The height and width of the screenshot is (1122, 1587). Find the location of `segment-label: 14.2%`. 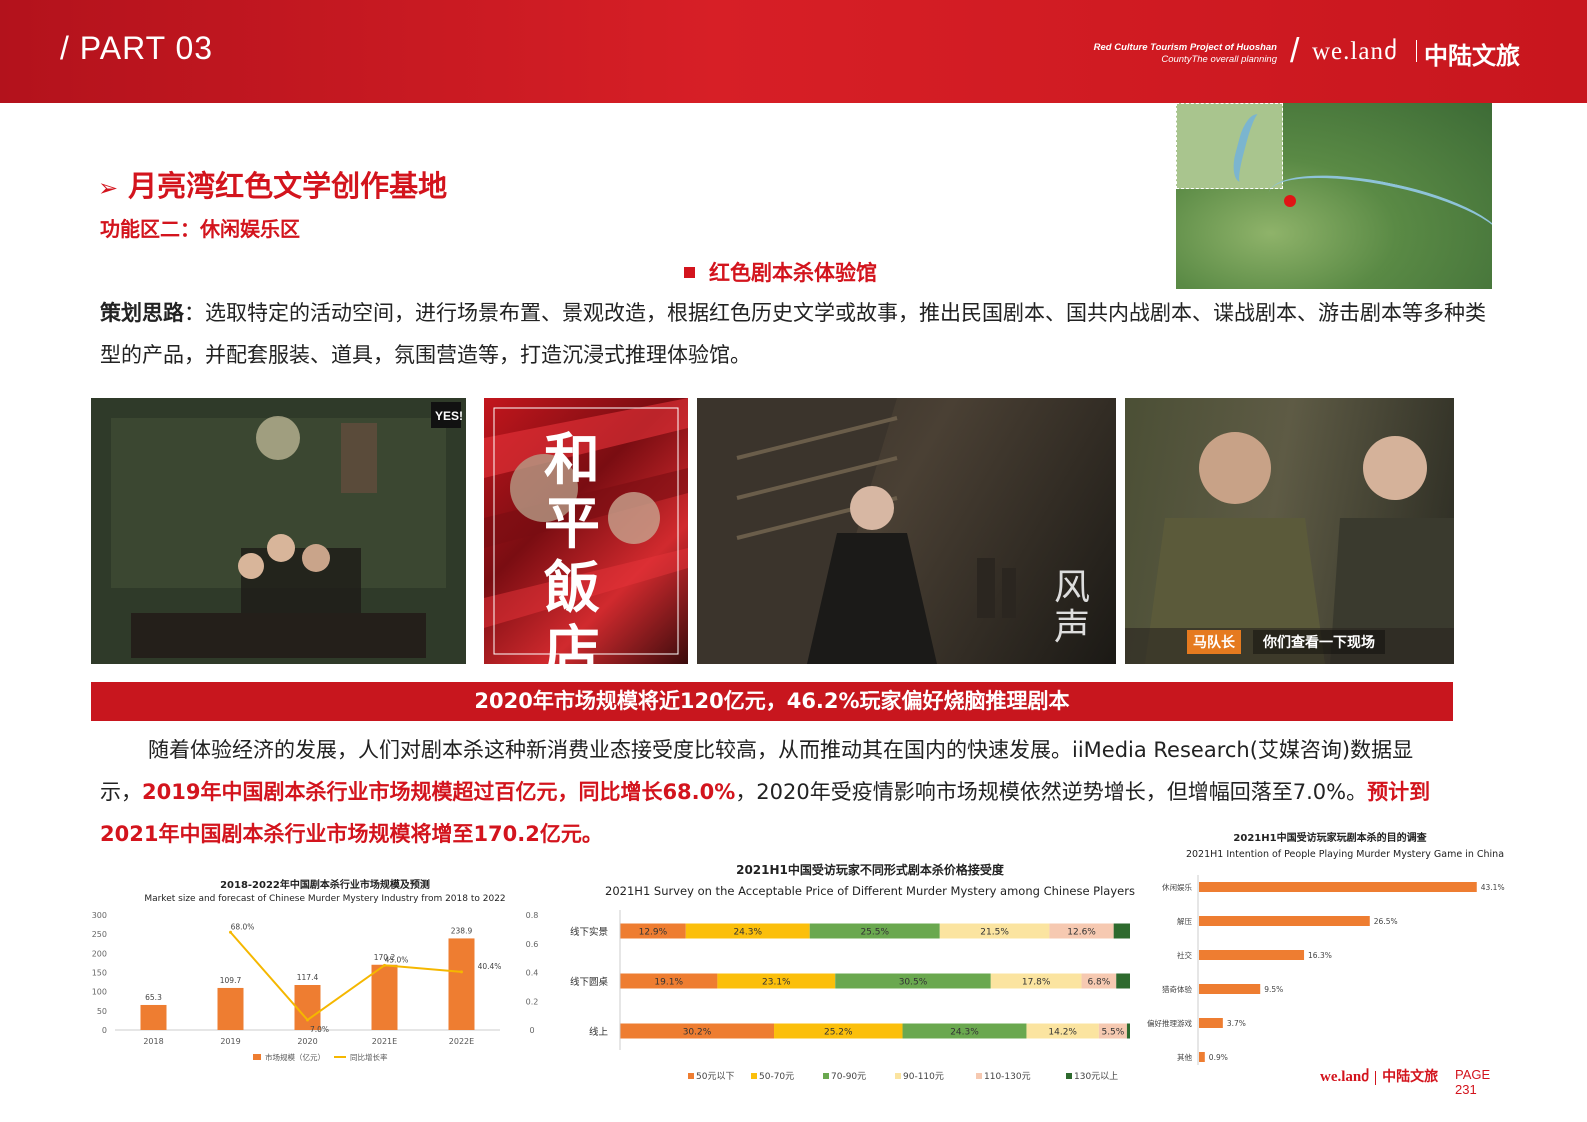

segment-label: 14.2% is located at coordinates (1062, 1033).